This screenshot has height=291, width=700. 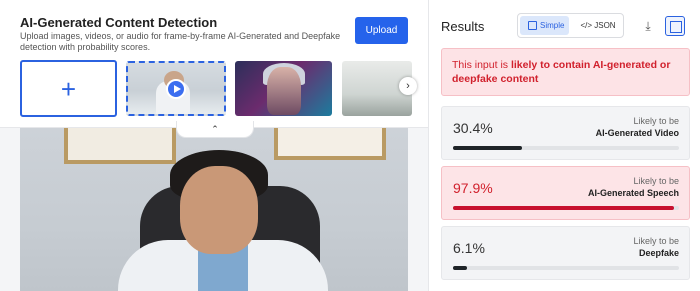 What do you see at coordinates (565, 253) in the screenshot?
I see `score-card-deepfake: 6.1% Likely to be Deepfake` at bounding box center [565, 253].